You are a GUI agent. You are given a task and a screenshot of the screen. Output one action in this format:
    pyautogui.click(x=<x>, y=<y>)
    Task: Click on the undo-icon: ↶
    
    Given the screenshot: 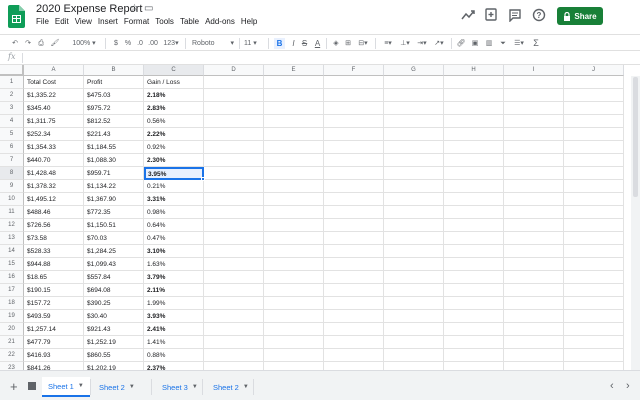 What is the action you would take?
    pyautogui.click(x=15, y=43)
    